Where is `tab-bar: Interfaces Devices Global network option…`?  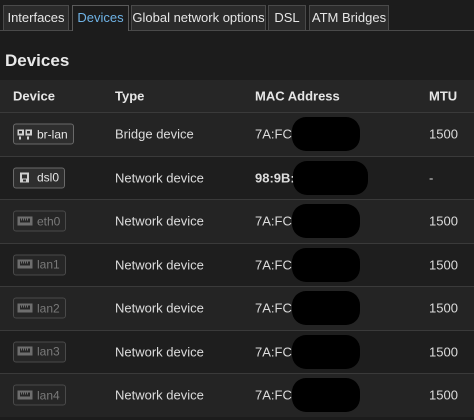
tab-bar: Interfaces Devices Global network option… is located at coordinates (237, 15).